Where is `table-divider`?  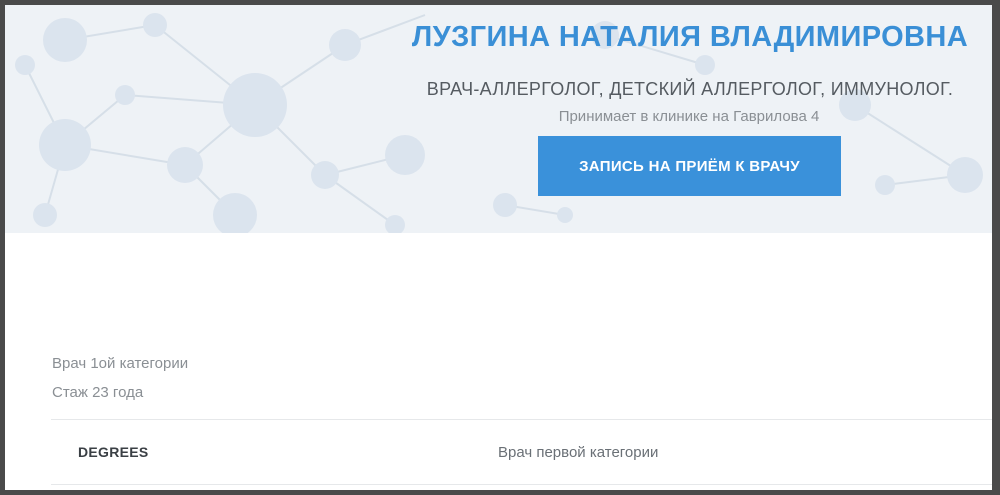 table-divider is located at coordinates (521, 484).